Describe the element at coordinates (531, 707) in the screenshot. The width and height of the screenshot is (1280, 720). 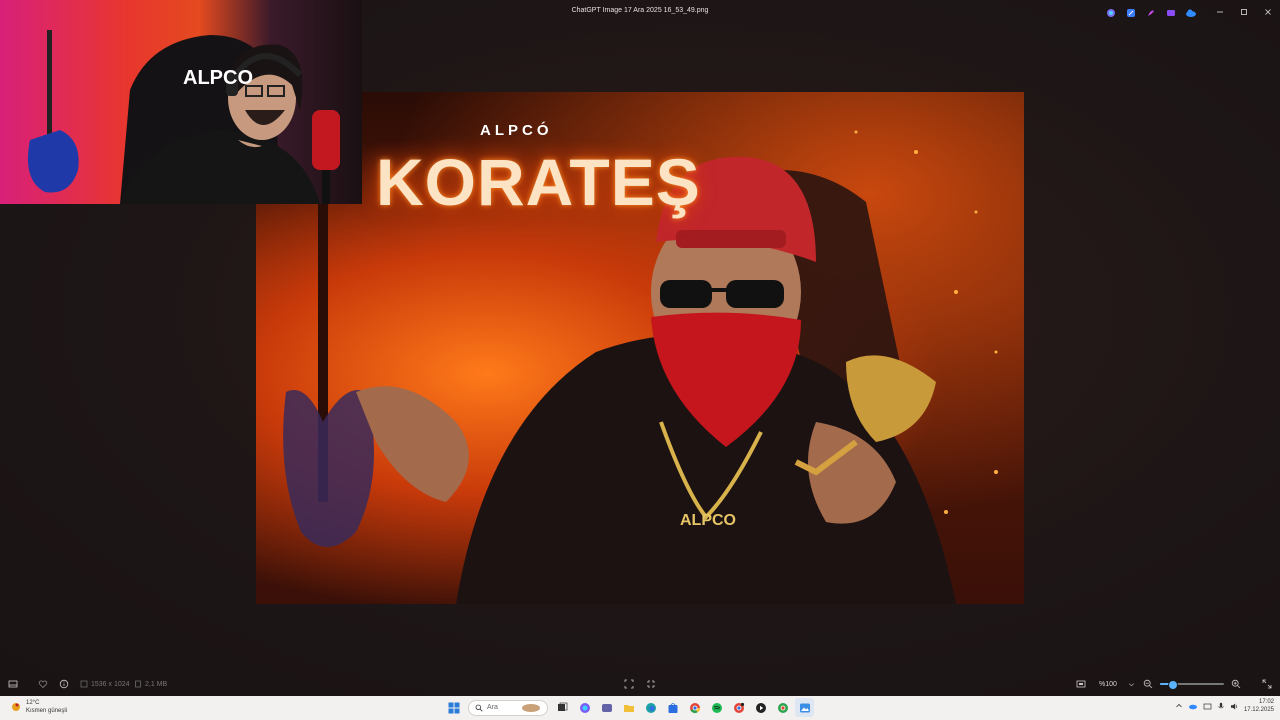
I see `search-highlight-icon` at that location.